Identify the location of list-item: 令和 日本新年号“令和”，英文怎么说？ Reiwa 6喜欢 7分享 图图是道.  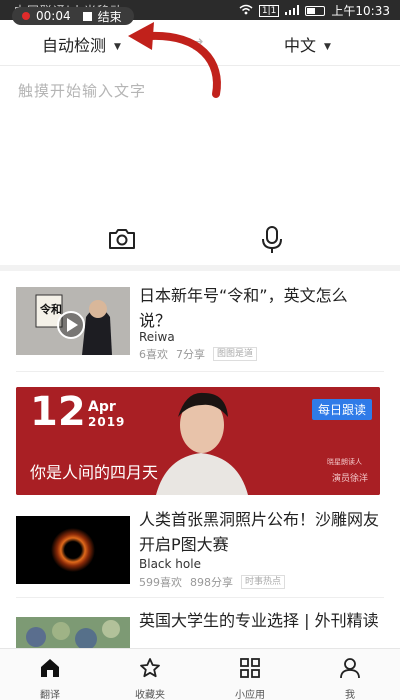
(200, 319).